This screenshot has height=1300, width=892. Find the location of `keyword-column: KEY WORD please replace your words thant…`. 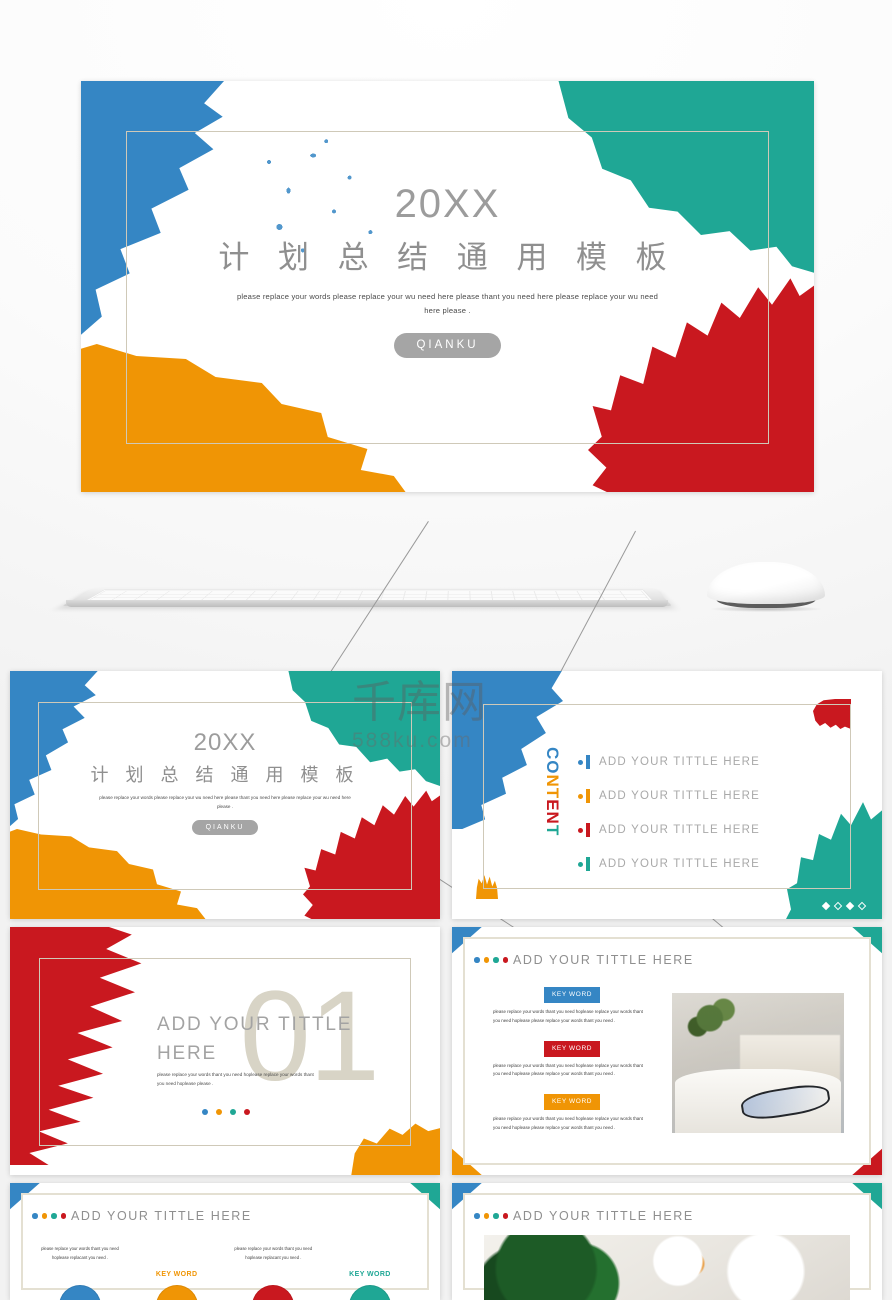

keyword-column: KEY WORD please replace your words thant… is located at coordinates (572, 1067).